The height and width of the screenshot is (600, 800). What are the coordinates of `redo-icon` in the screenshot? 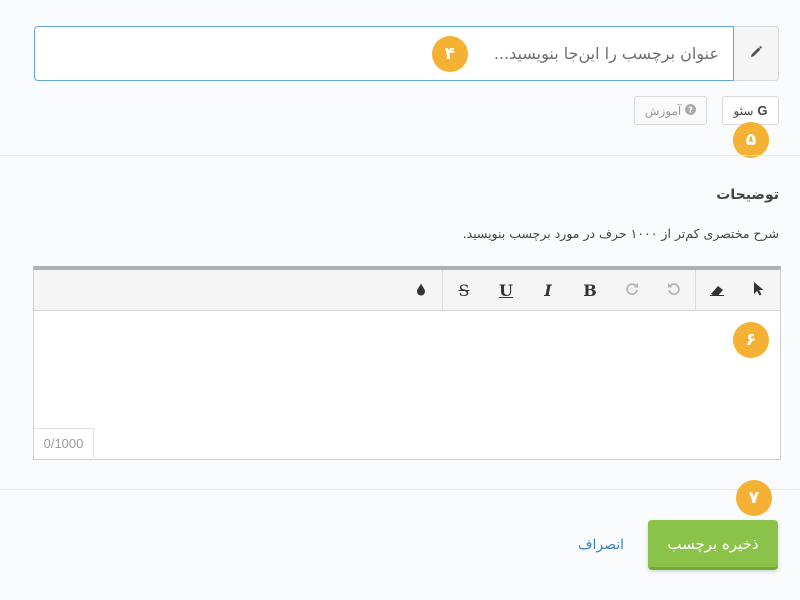 It's located at (632, 290).